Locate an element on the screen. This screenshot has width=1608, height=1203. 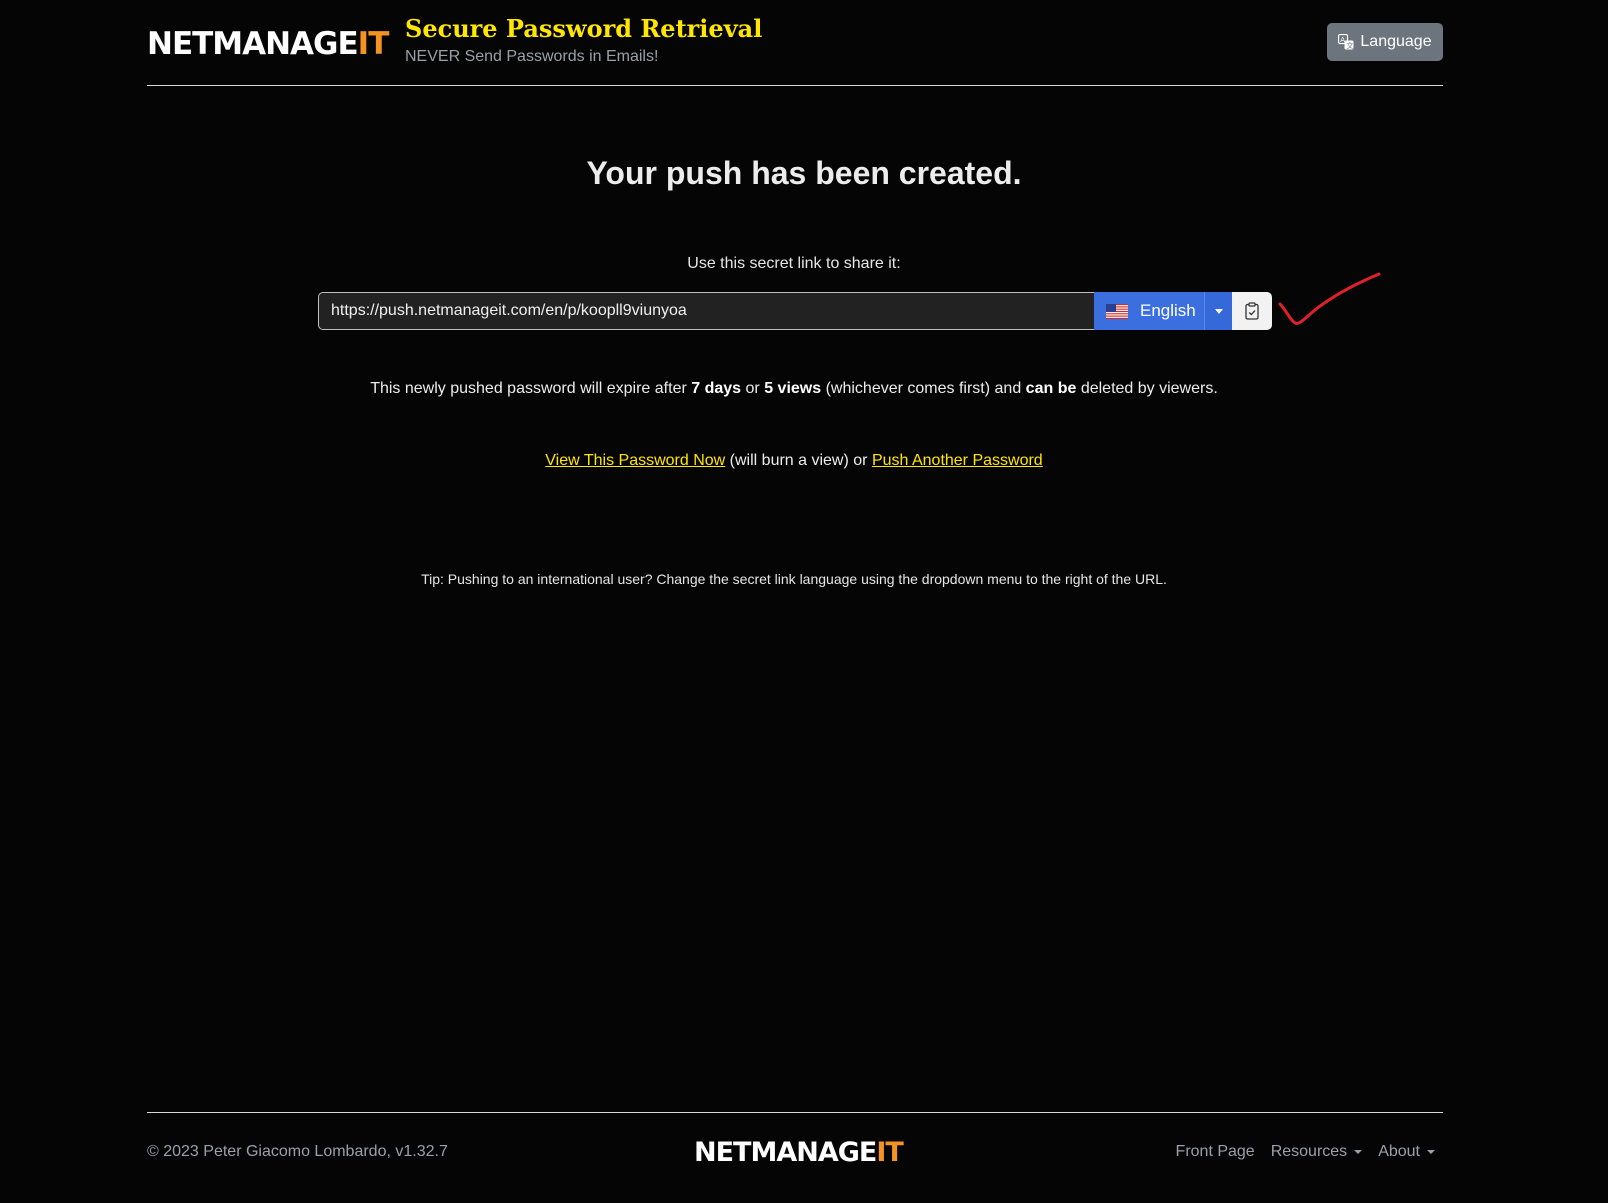
push-another-link: Push Another Password is located at coordinates (957, 460).